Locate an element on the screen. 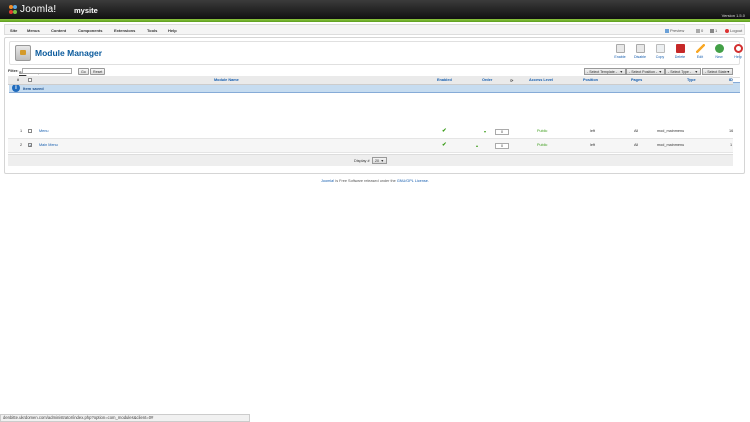  menu-components: Components is located at coordinates (90, 30).